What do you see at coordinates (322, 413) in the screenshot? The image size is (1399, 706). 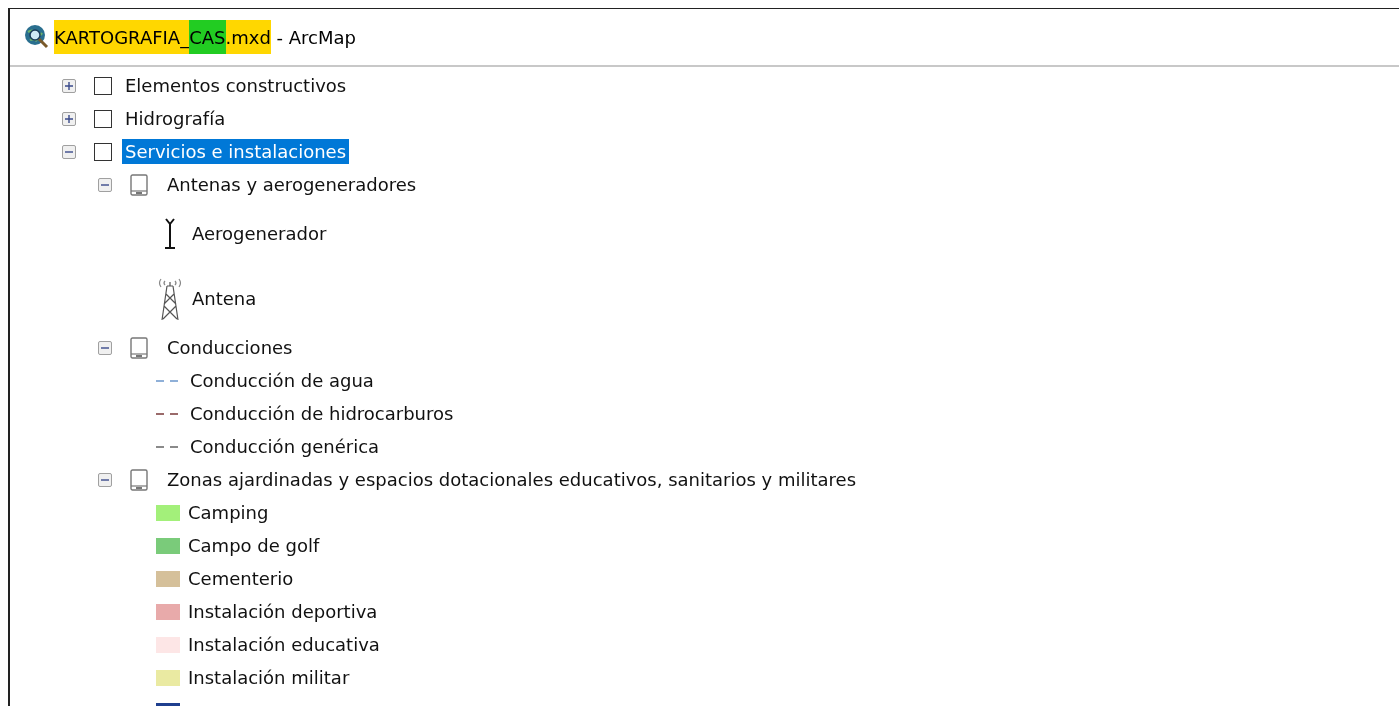 I see `legend-label: Conducción de hidrocarburos` at bounding box center [322, 413].